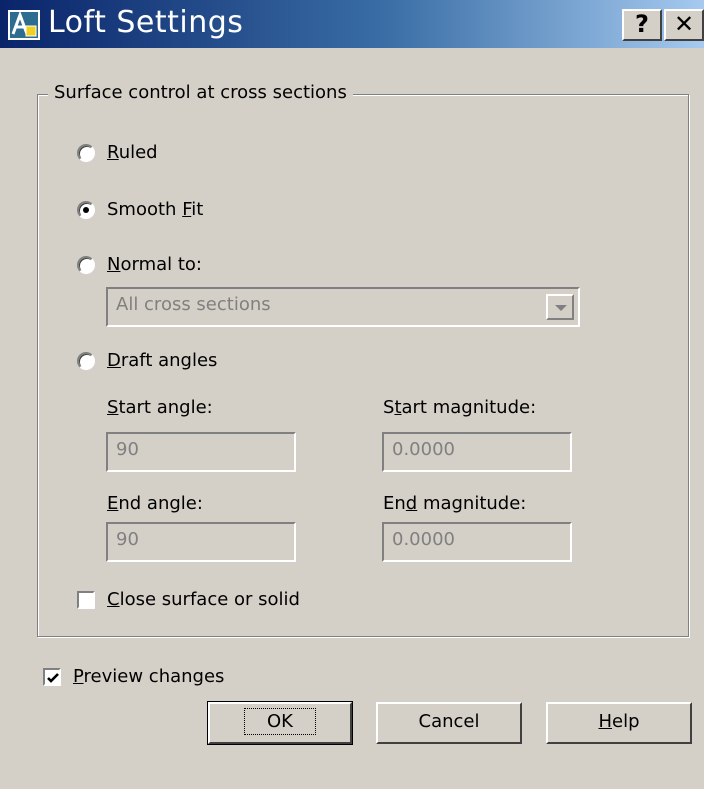 Image resolution: width=704 pixels, height=789 pixels. What do you see at coordinates (160, 407) in the screenshot?
I see `start-angle-label: Start angle:` at bounding box center [160, 407].